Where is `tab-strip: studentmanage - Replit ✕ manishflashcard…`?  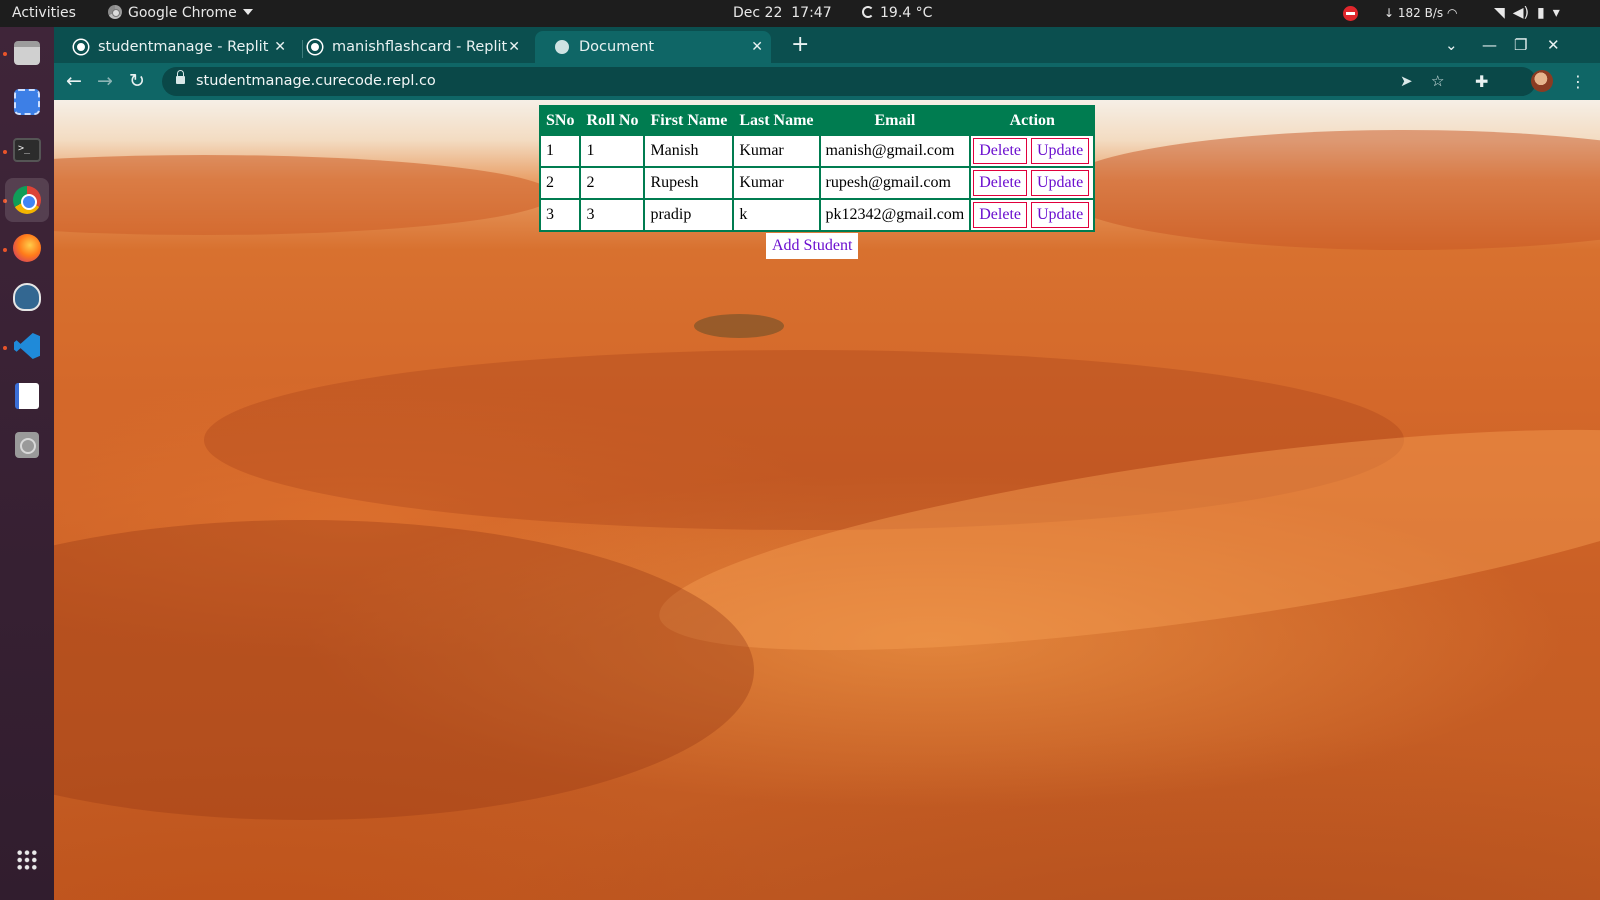 tab-strip: studentmanage - Replit ✕ manishflashcard… is located at coordinates (827, 45).